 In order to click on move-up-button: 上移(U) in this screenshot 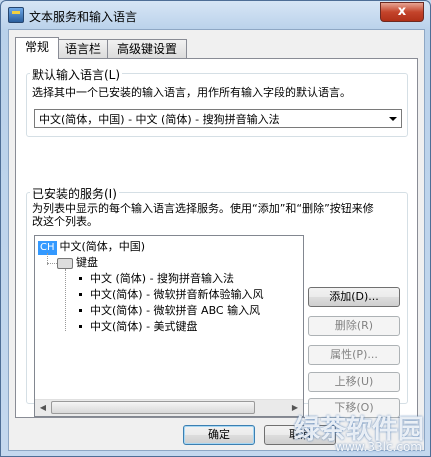, I will do `click(354, 382)`.